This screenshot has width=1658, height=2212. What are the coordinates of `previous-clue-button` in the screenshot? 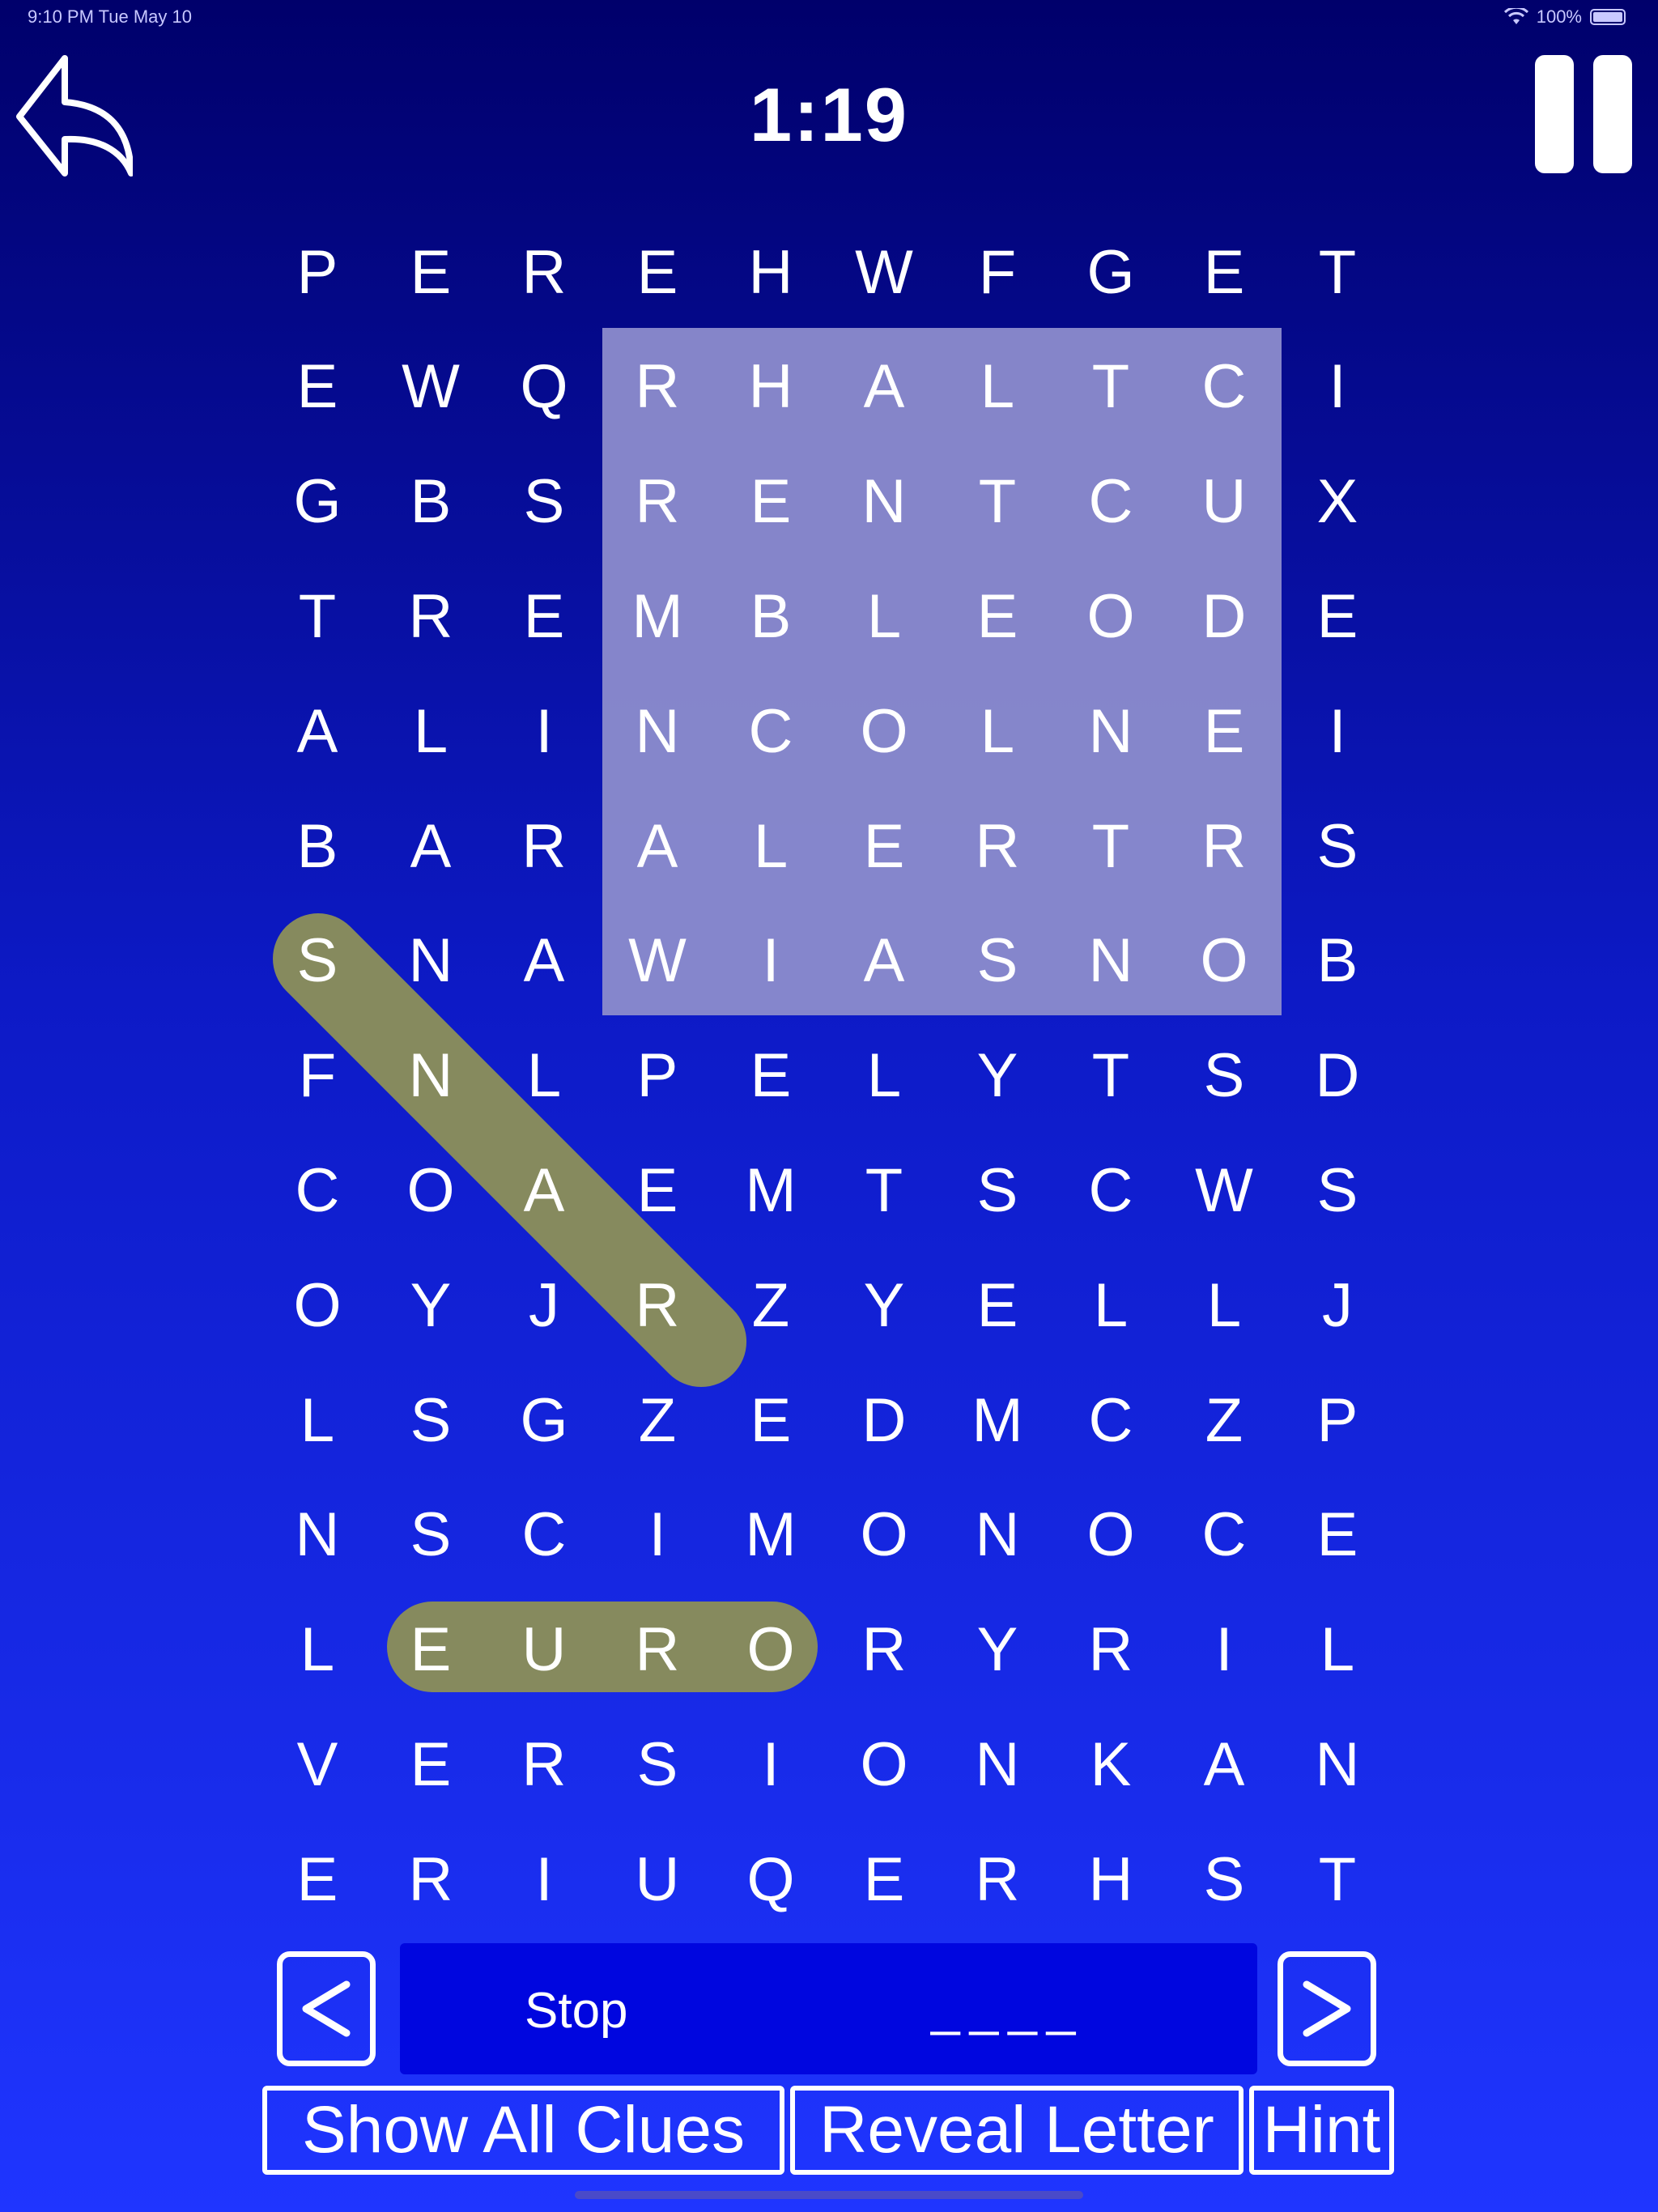 It's located at (326, 2009).